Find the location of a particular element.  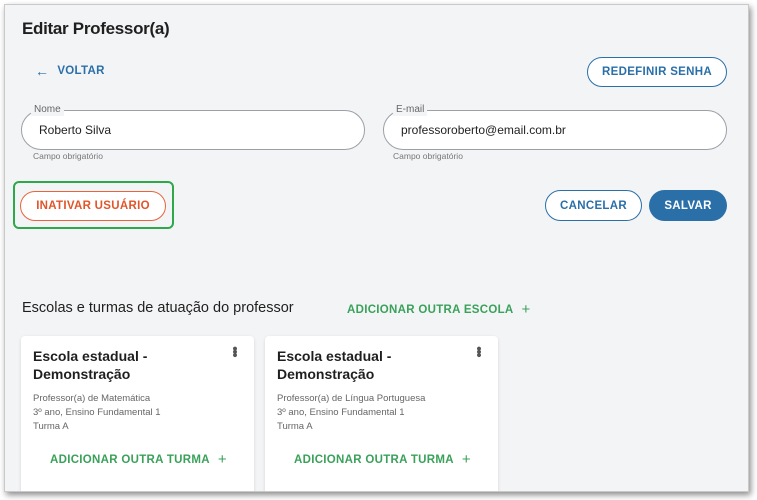

name-field-value: Roberto Silva is located at coordinates (75, 130).